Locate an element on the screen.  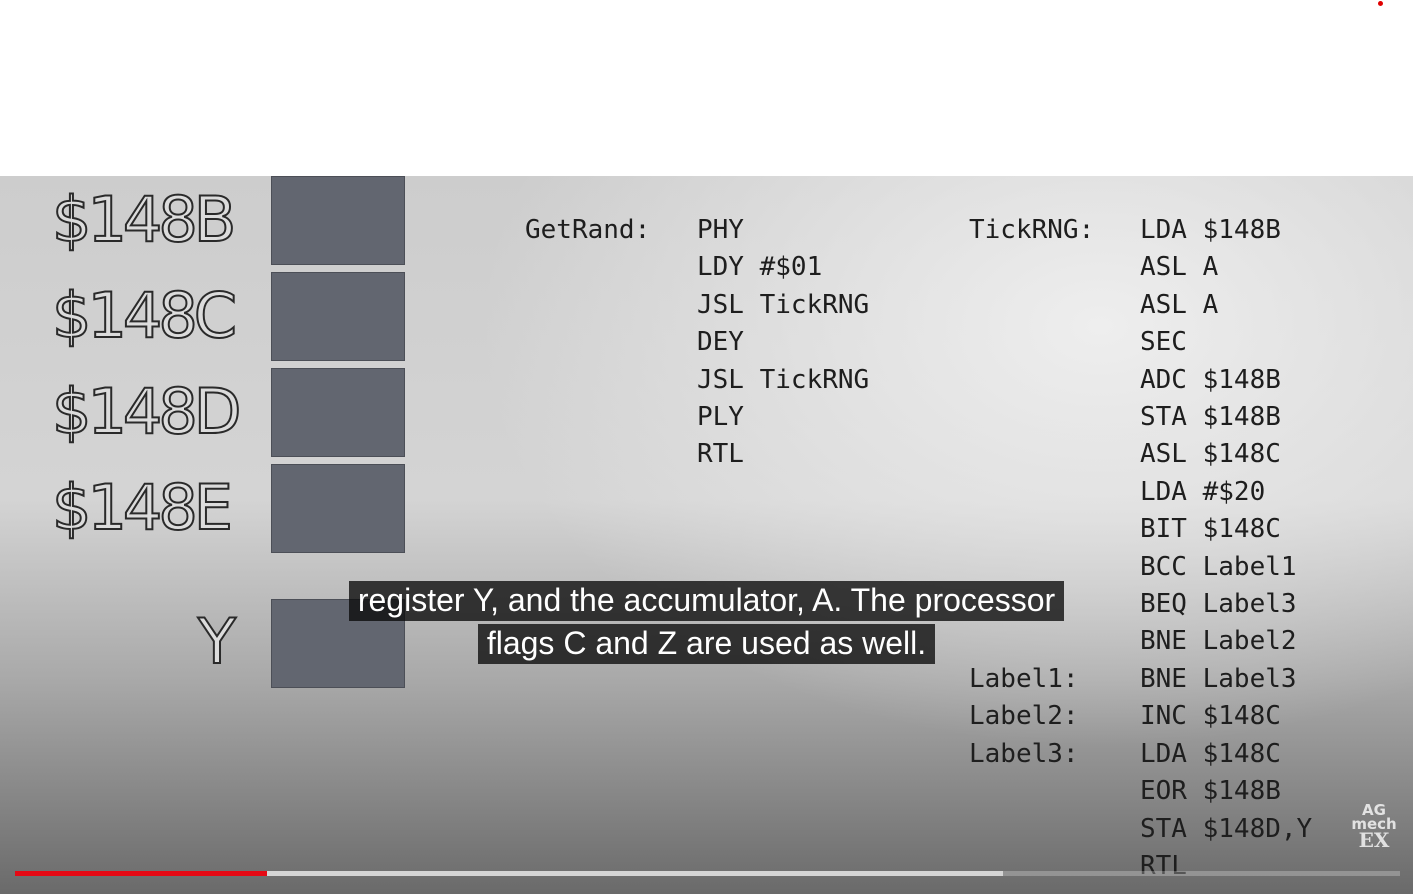
getrand-label: GetRand: is located at coordinates (588, 230).